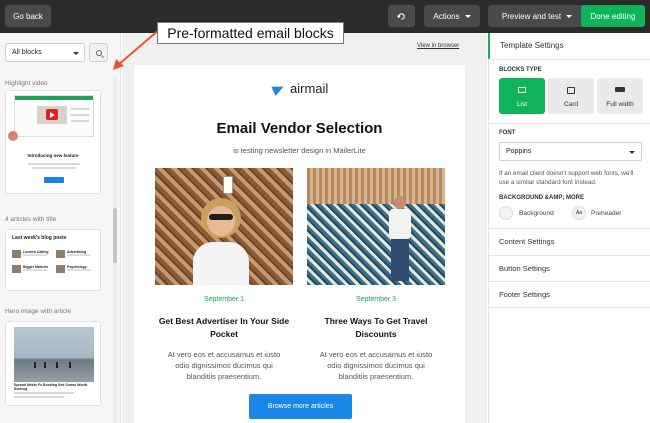 The width and height of the screenshot is (650, 423). What do you see at coordinates (278, 88) in the screenshot?
I see `paper-plane-icon` at bounding box center [278, 88].